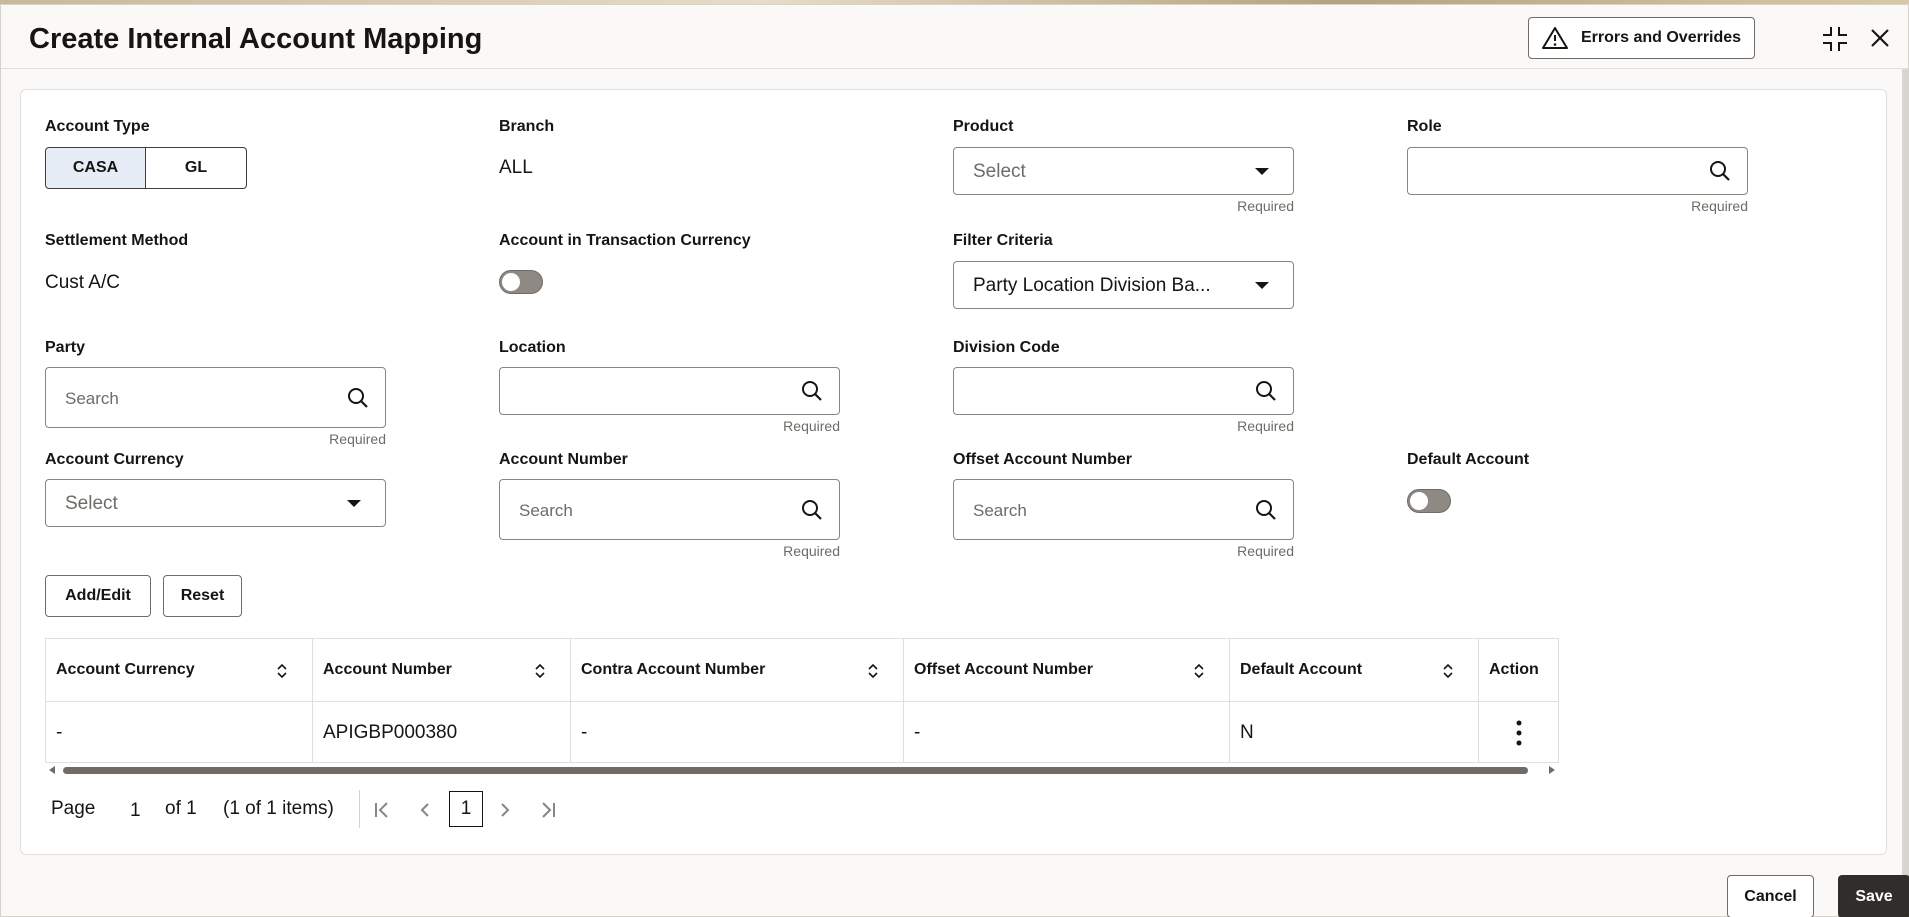 The width and height of the screenshot is (1909, 917). What do you see at coordinates (1042, 459) in the screenshot?
I see `offset-account-number-label: Offset Account Number` at bounding box center [1042, 459].